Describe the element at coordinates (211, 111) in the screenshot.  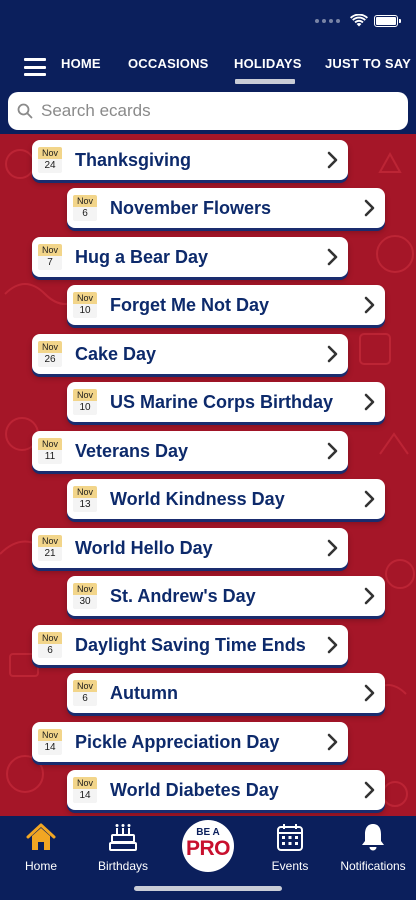
I see `search-input` at that location.